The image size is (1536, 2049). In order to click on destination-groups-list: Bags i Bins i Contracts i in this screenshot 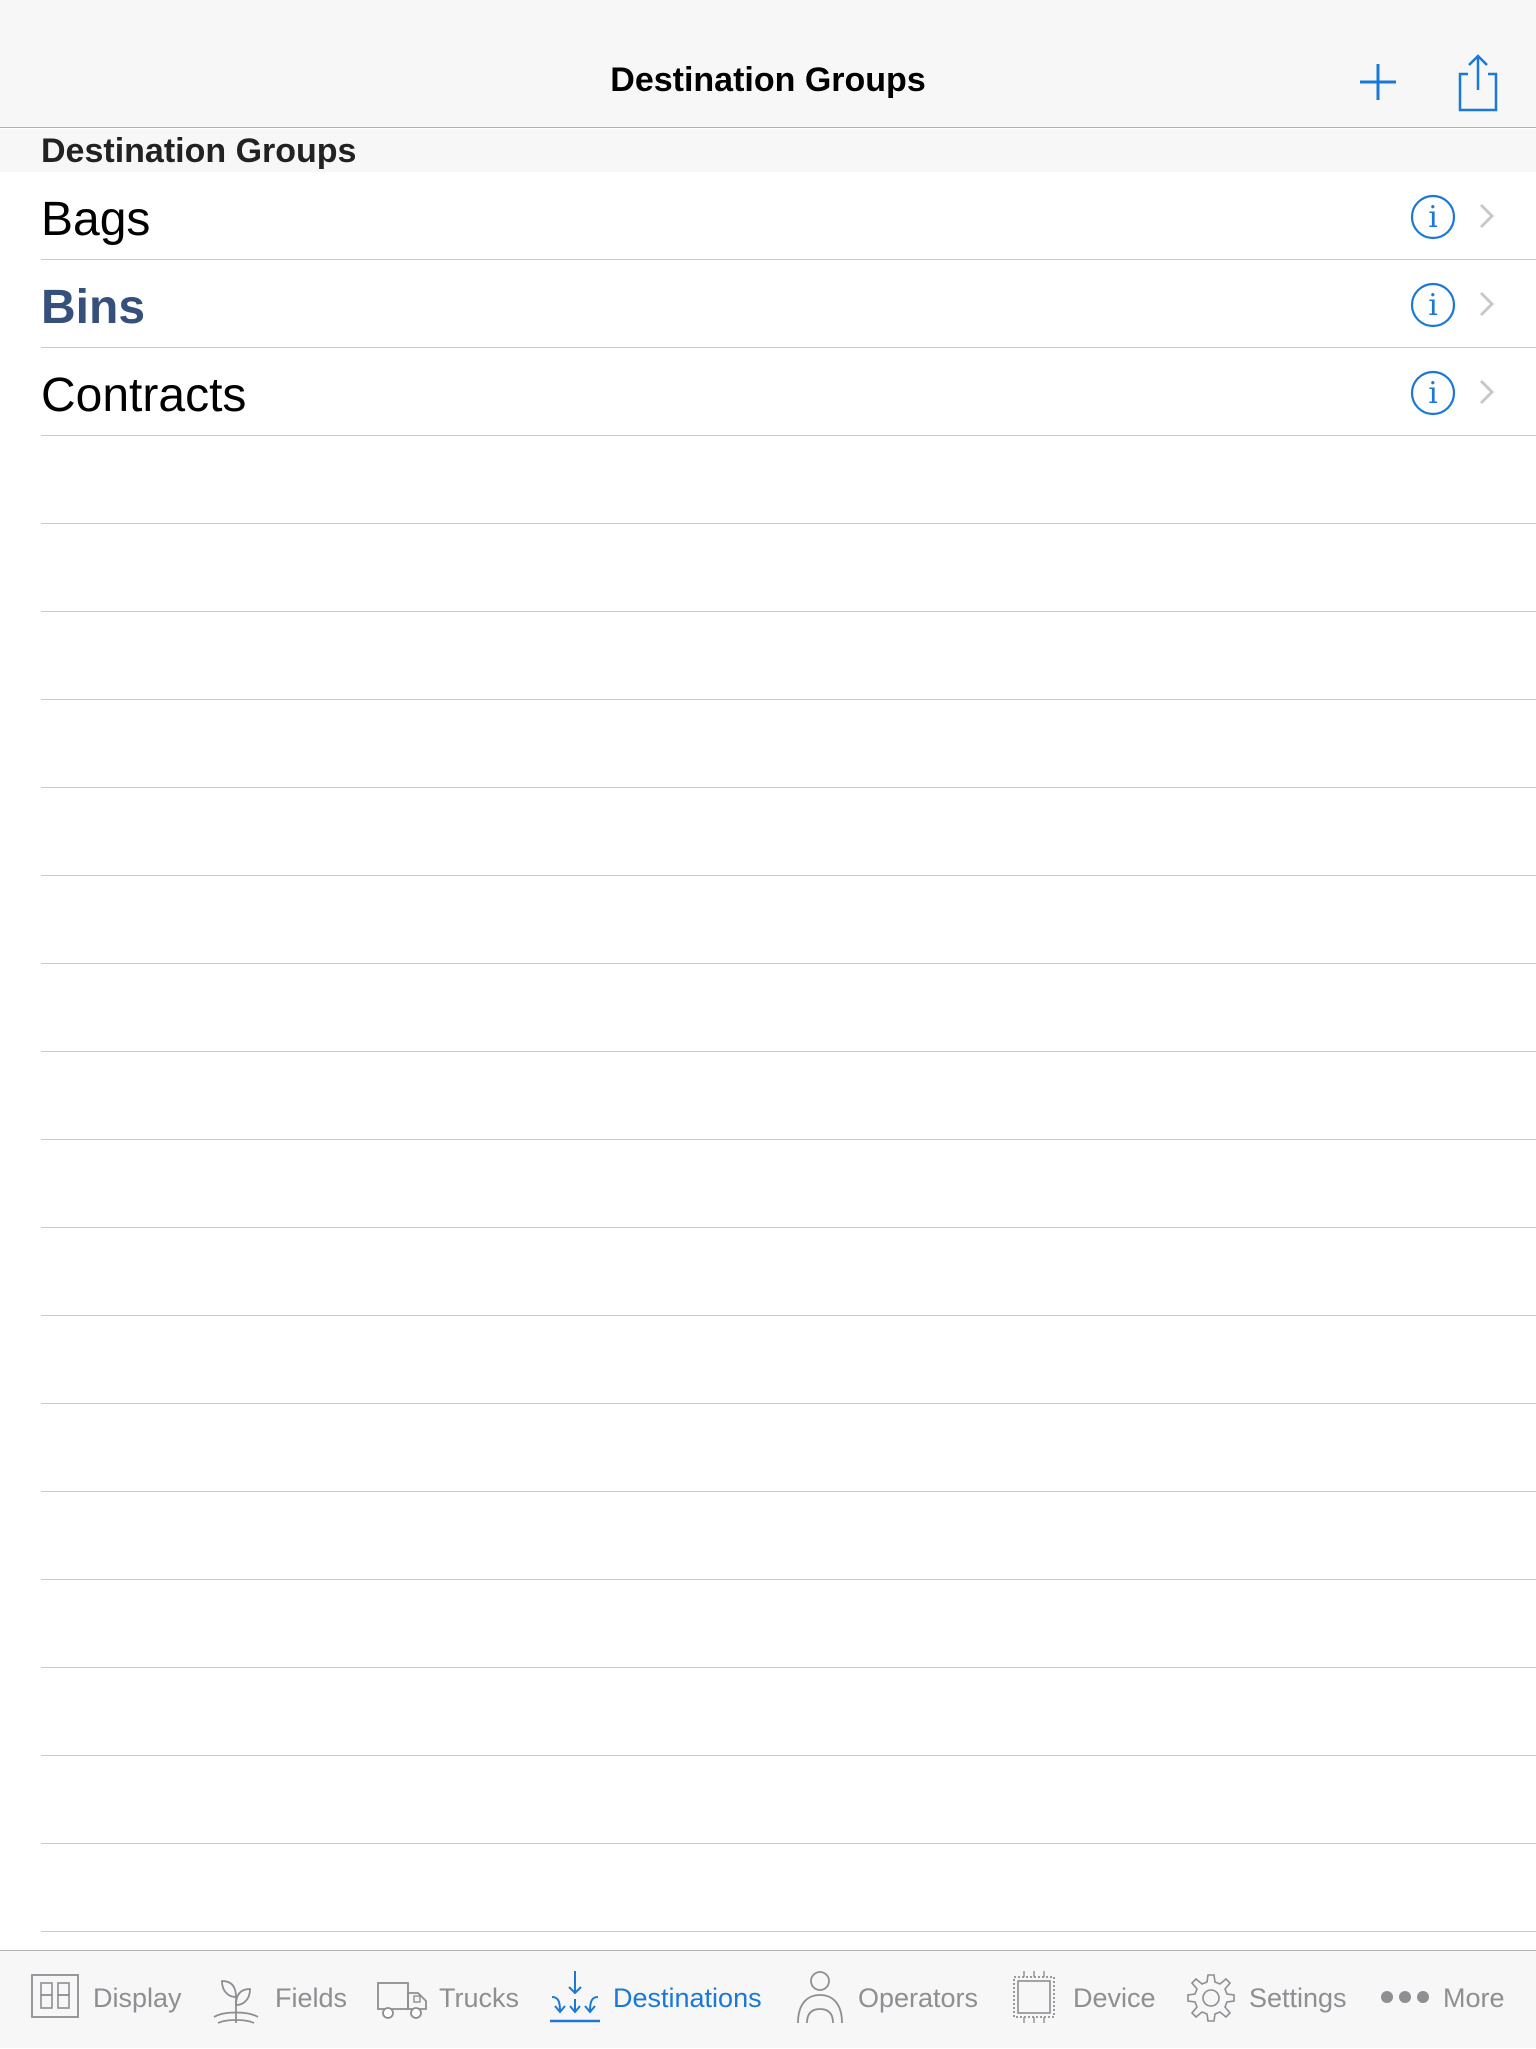, I will do `click(768, 304)`.